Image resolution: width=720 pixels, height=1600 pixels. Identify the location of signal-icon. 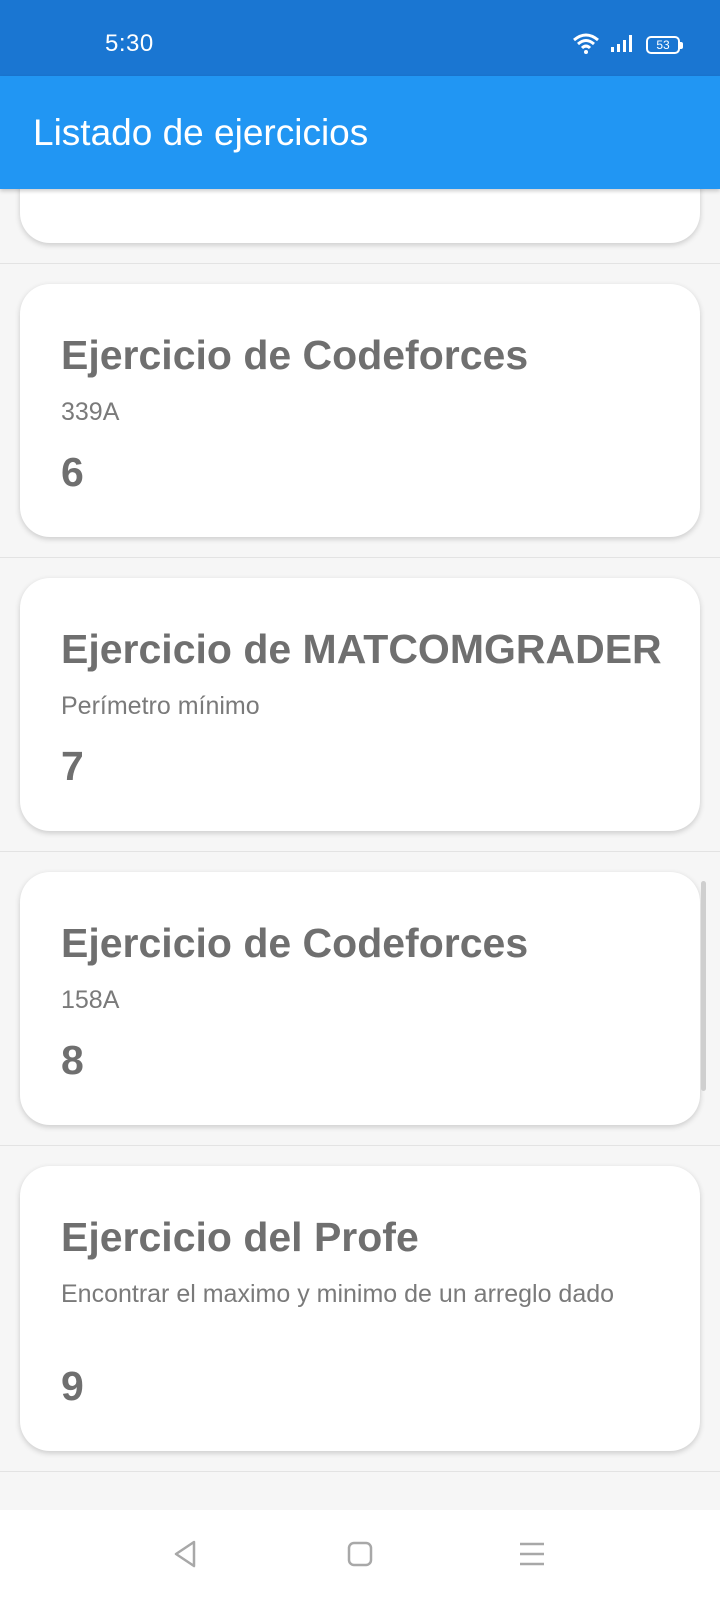
(623, 45).